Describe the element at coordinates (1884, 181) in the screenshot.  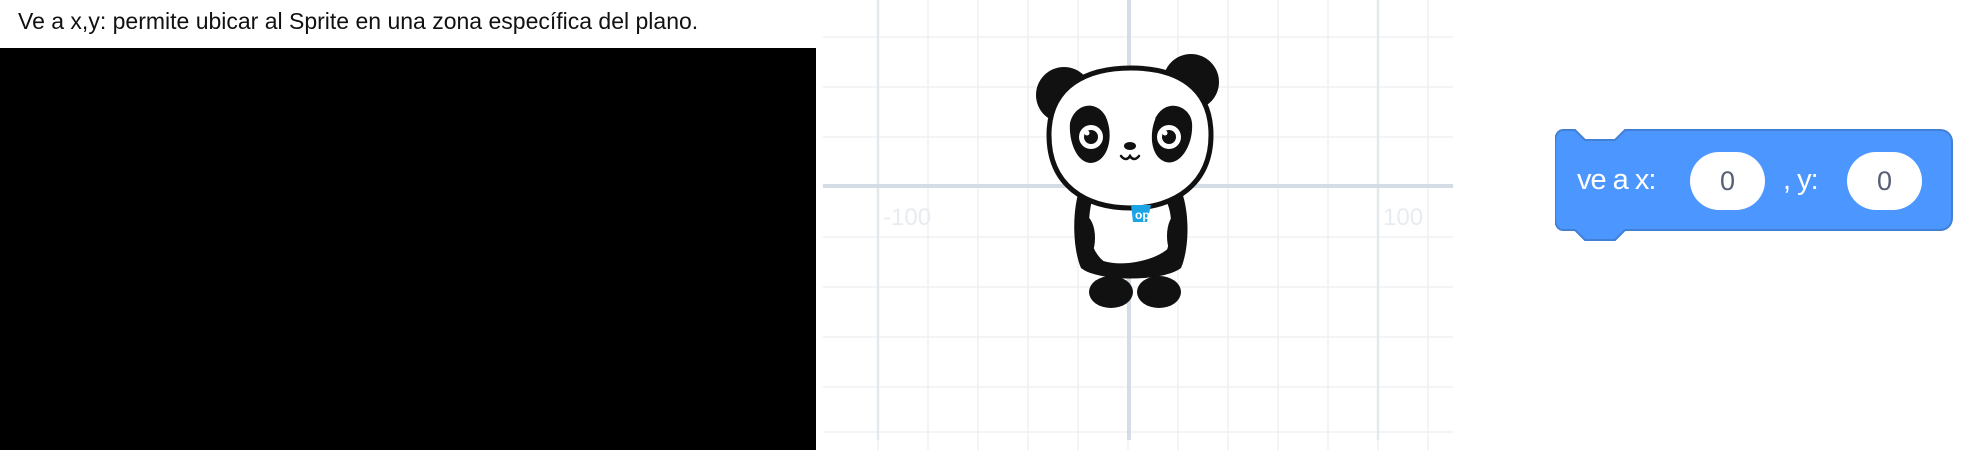
I see `goto-y-input: 0` at that location.